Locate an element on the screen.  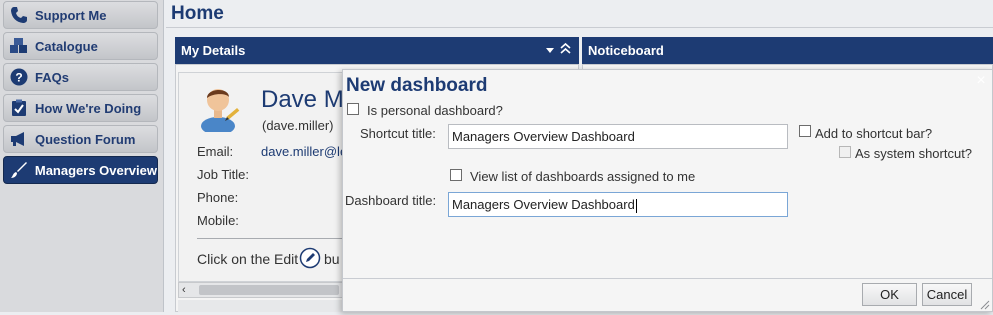
shortcut-title-label: Shortcut title: is located at coordinates (398, 133).